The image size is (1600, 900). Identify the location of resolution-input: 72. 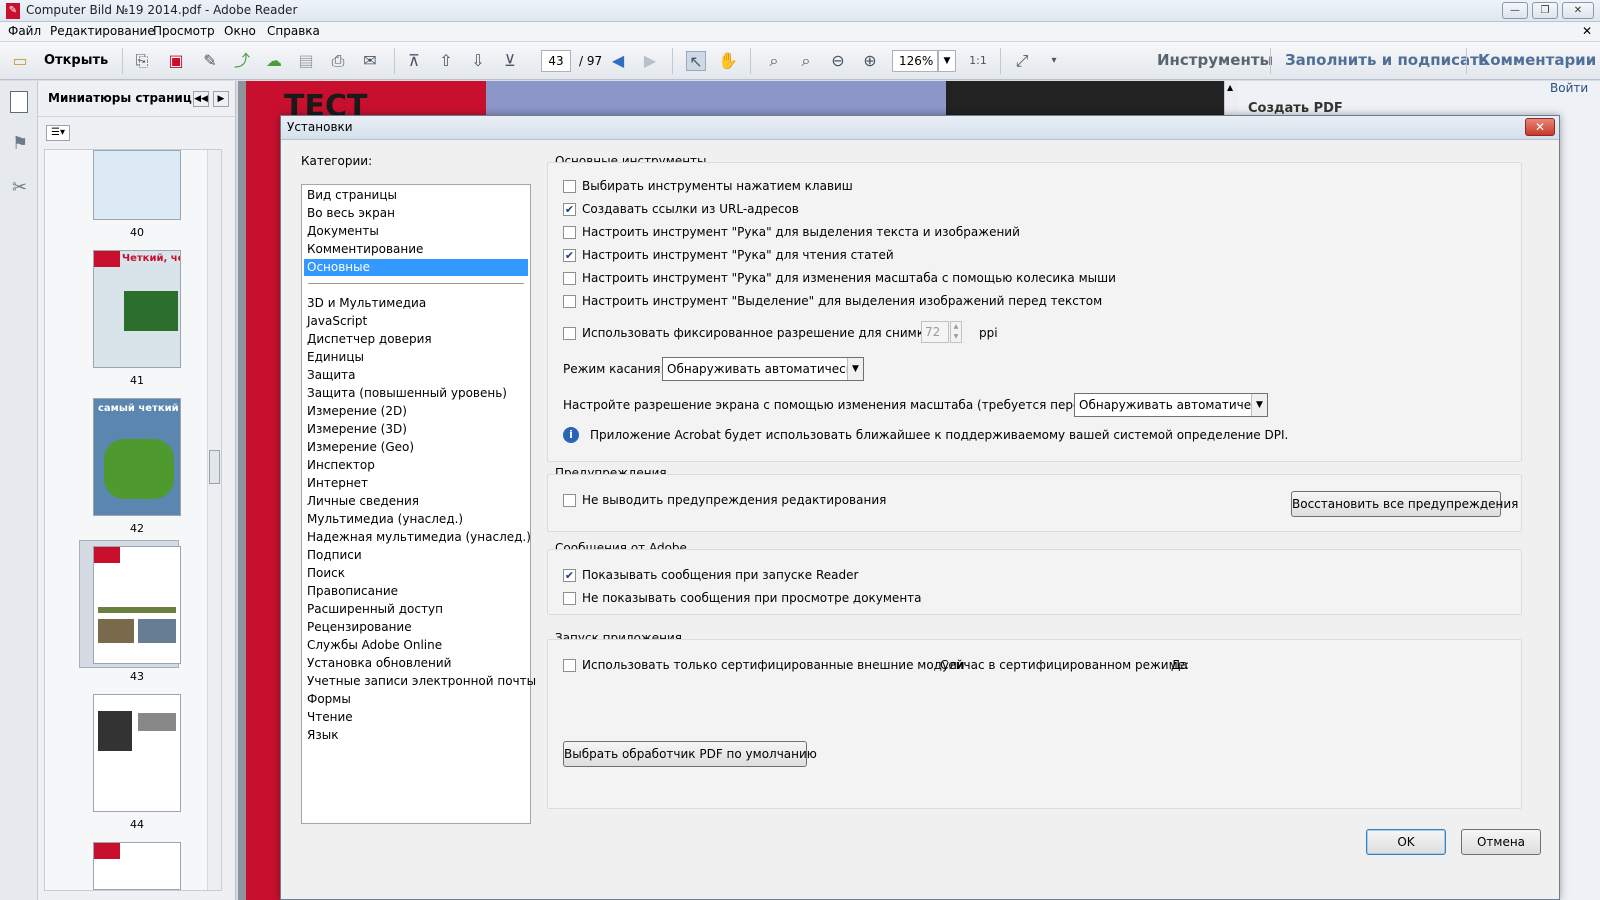
(935, 332).